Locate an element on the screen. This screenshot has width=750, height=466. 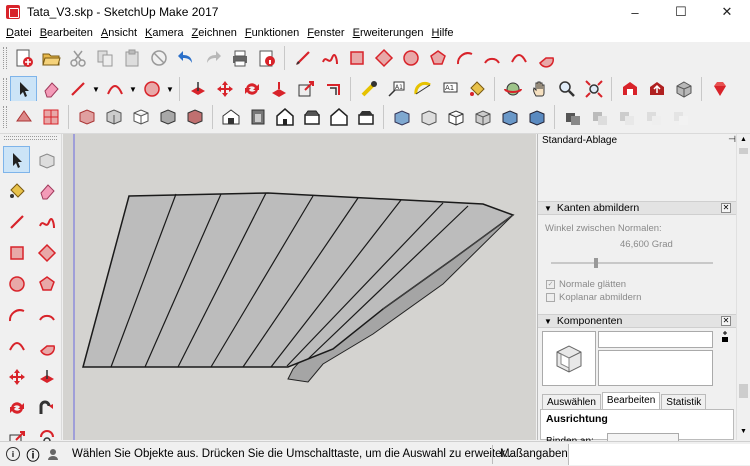
menu-zeichnen: Zeichnen is located at coordinates (214, 33).